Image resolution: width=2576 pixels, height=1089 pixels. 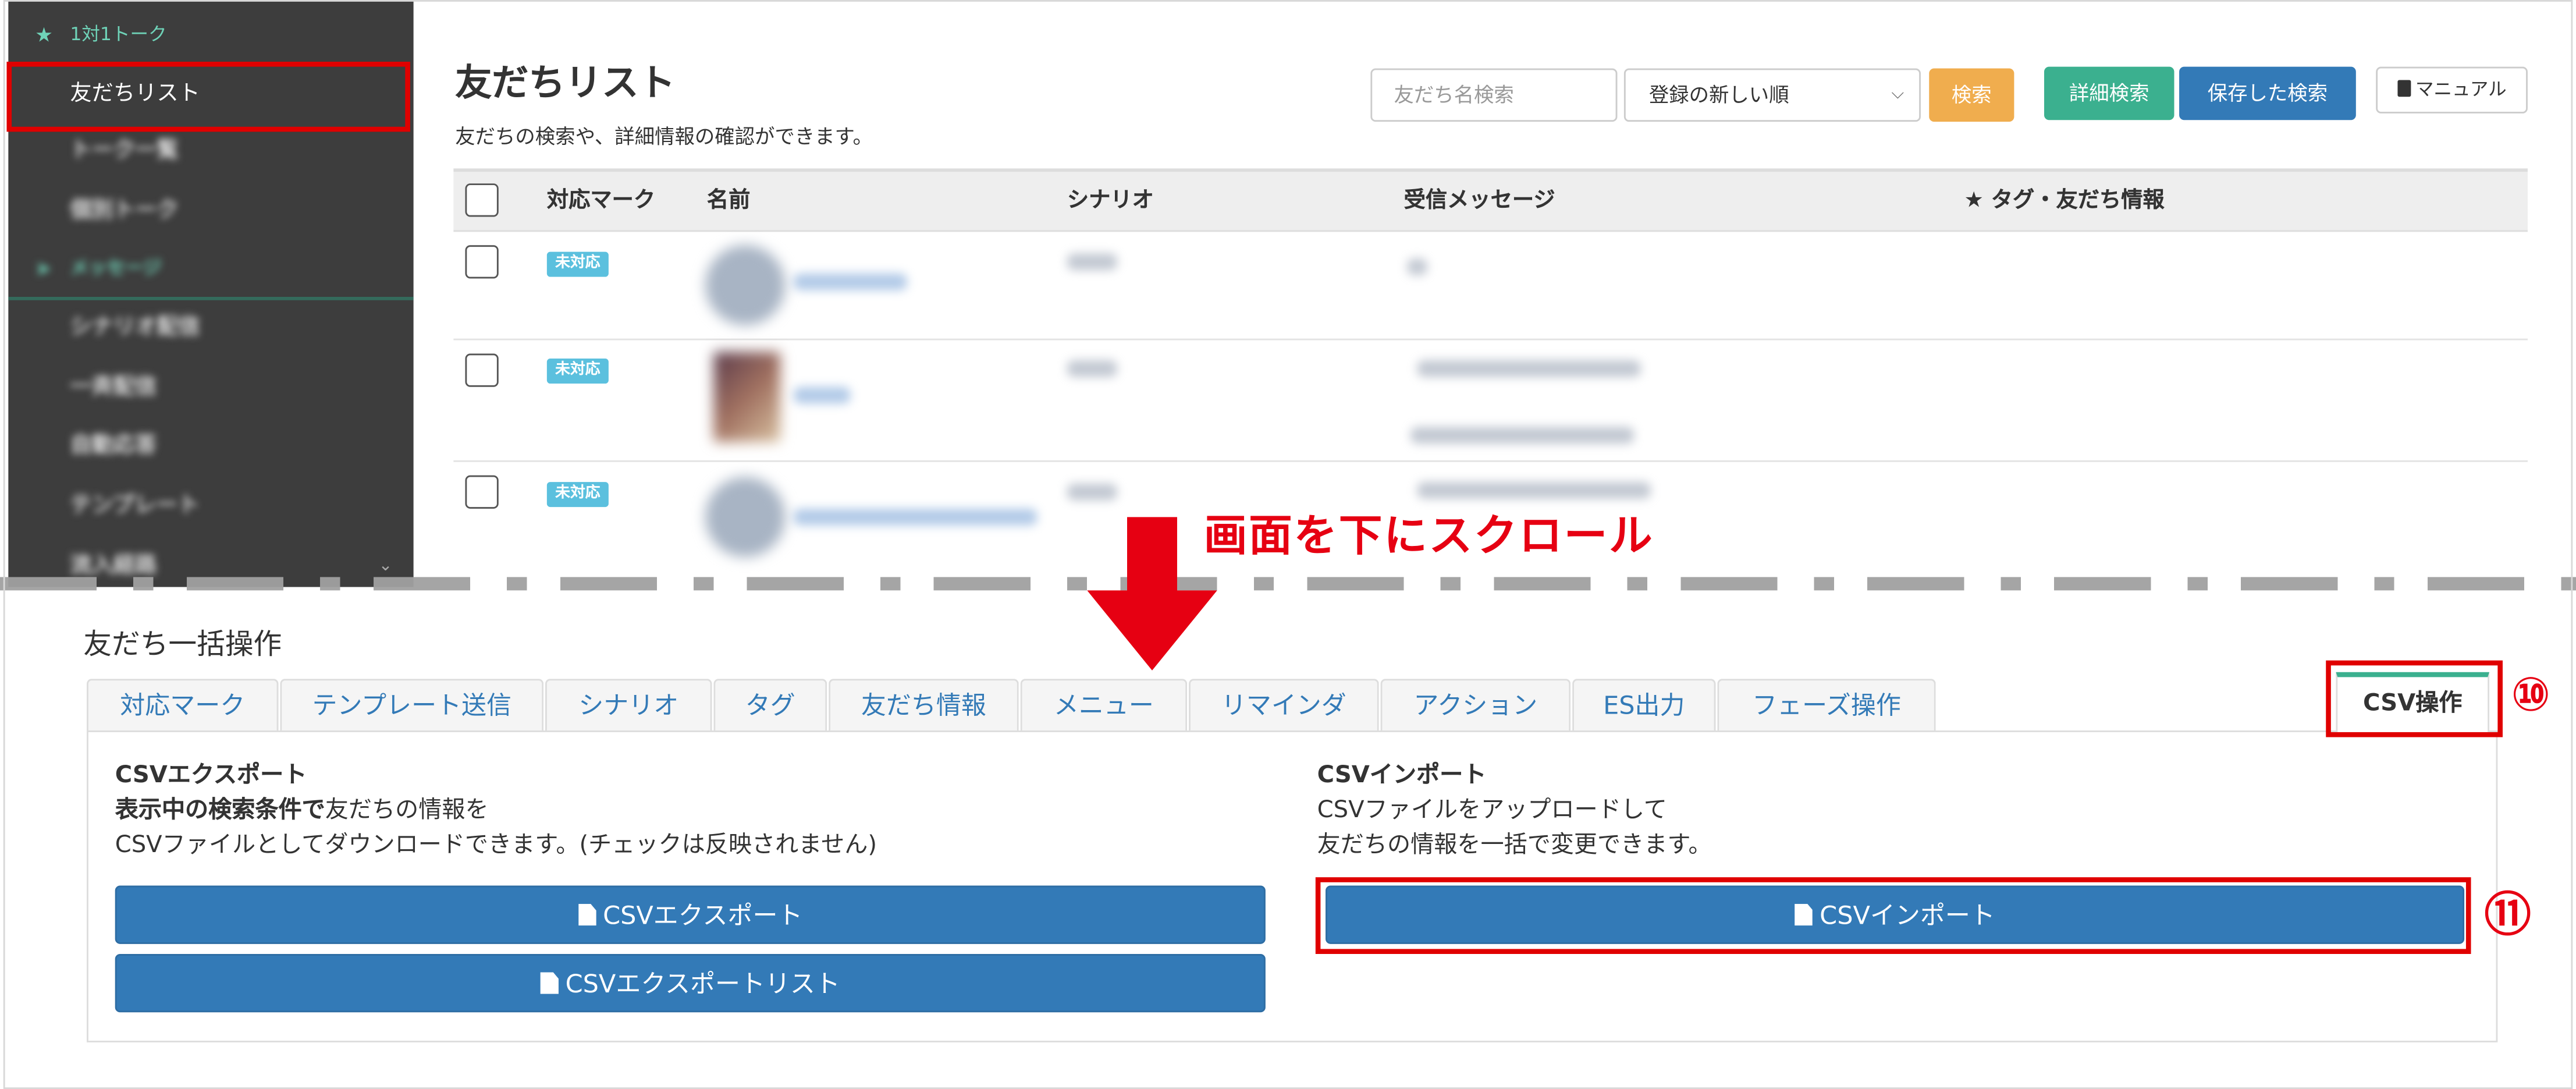 What do you see at coordinates (114, 387) in the screenshot?
I see `sidebar-item-label: 一斉配信` at bounding box center [114, 387].